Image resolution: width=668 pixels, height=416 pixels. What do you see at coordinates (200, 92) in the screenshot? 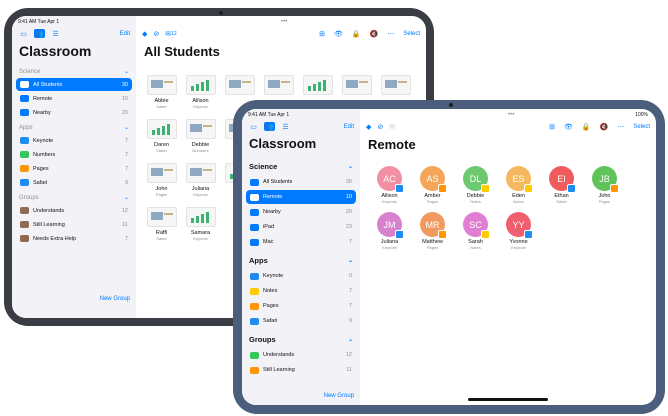
I see `student-tile: Allison Keynote` at bounding box center [200, 92].